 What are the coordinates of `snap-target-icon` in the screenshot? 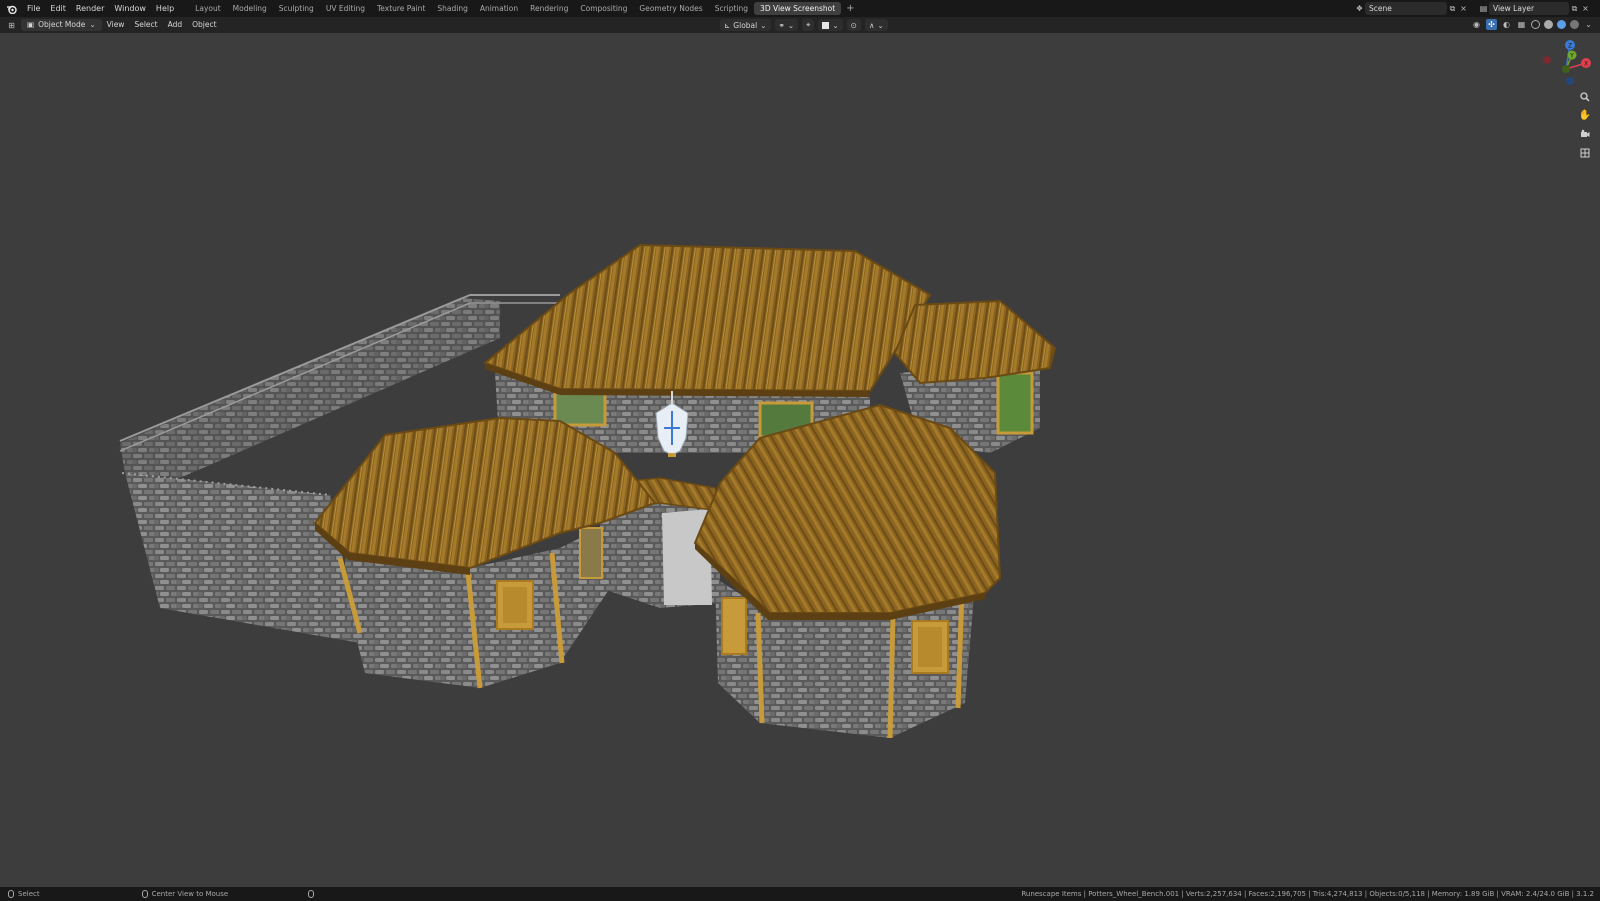 It's located at (826, 25).